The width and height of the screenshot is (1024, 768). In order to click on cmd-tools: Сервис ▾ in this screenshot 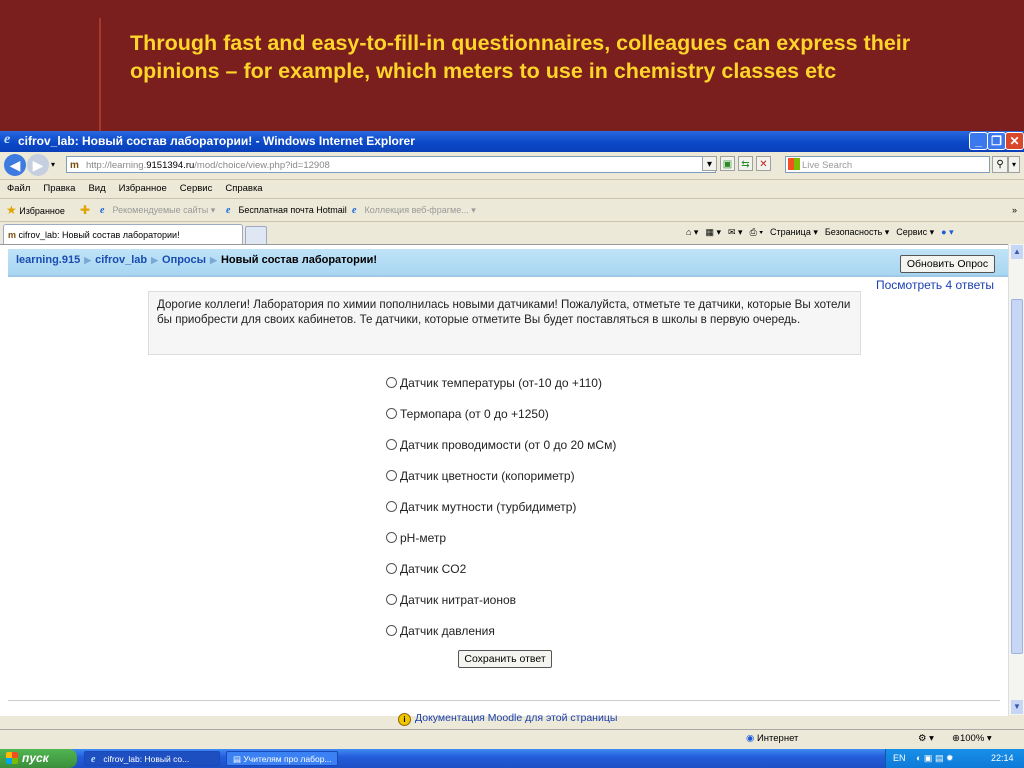, I will do `click(915, 232)`.